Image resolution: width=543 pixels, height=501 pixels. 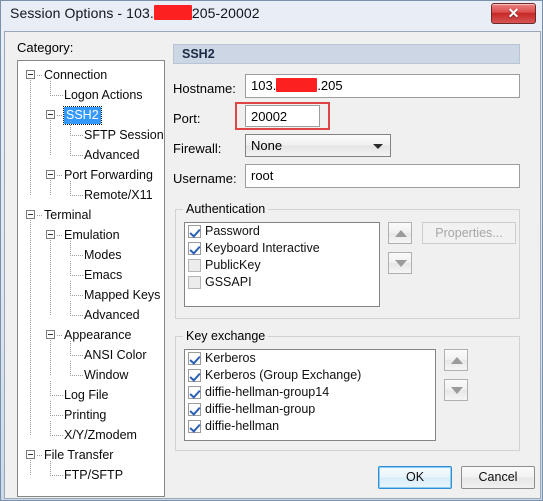 What do you see at coordinates (92, 235) in the screenshot?
I see `sidebar-item-emulation: Emulation` at bounding box center [92, 235].